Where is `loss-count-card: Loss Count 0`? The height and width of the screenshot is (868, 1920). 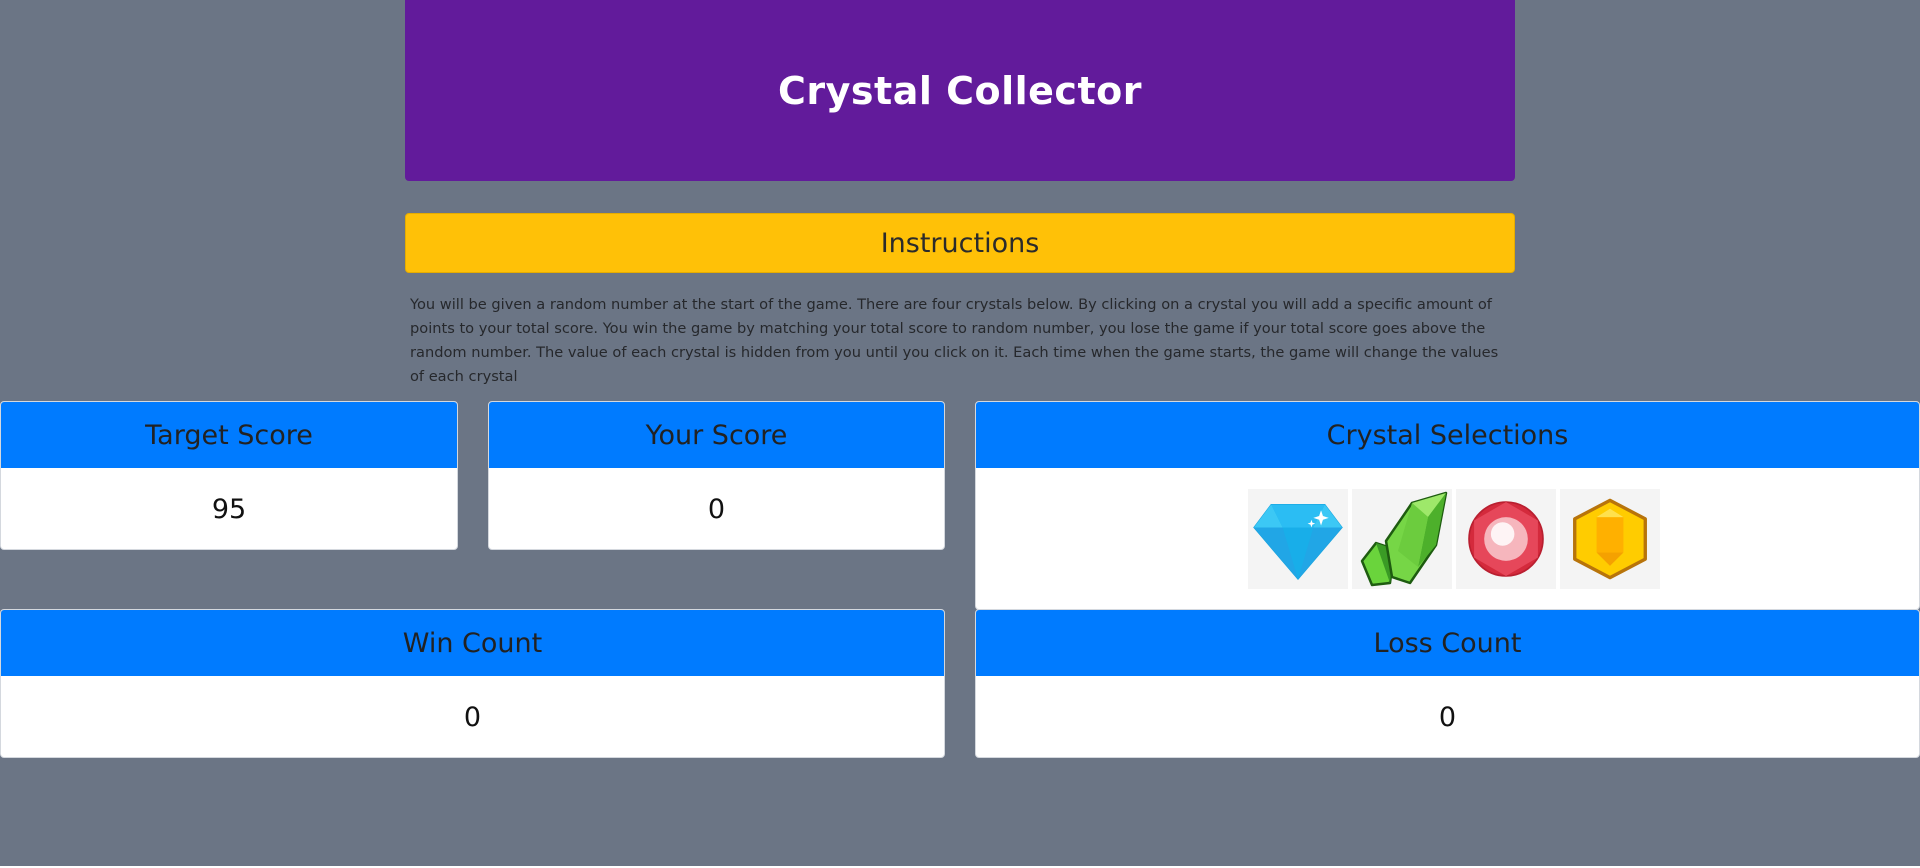 loss-count-card: Loss Count 0 is located at coordinates (1447, 683).